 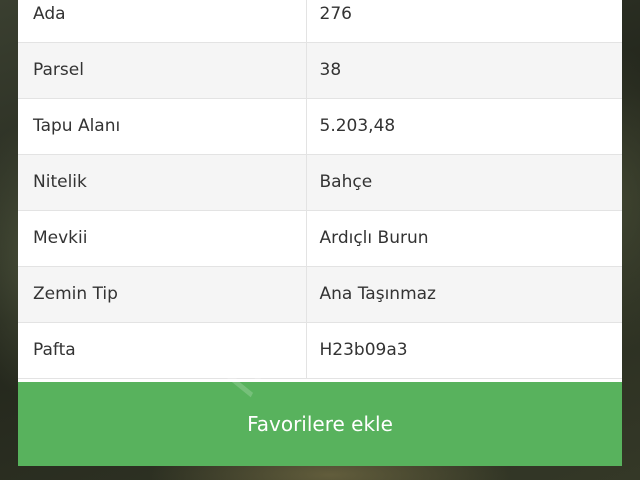 I want to click on row-label: Parsel, so click(x=162, y=70).